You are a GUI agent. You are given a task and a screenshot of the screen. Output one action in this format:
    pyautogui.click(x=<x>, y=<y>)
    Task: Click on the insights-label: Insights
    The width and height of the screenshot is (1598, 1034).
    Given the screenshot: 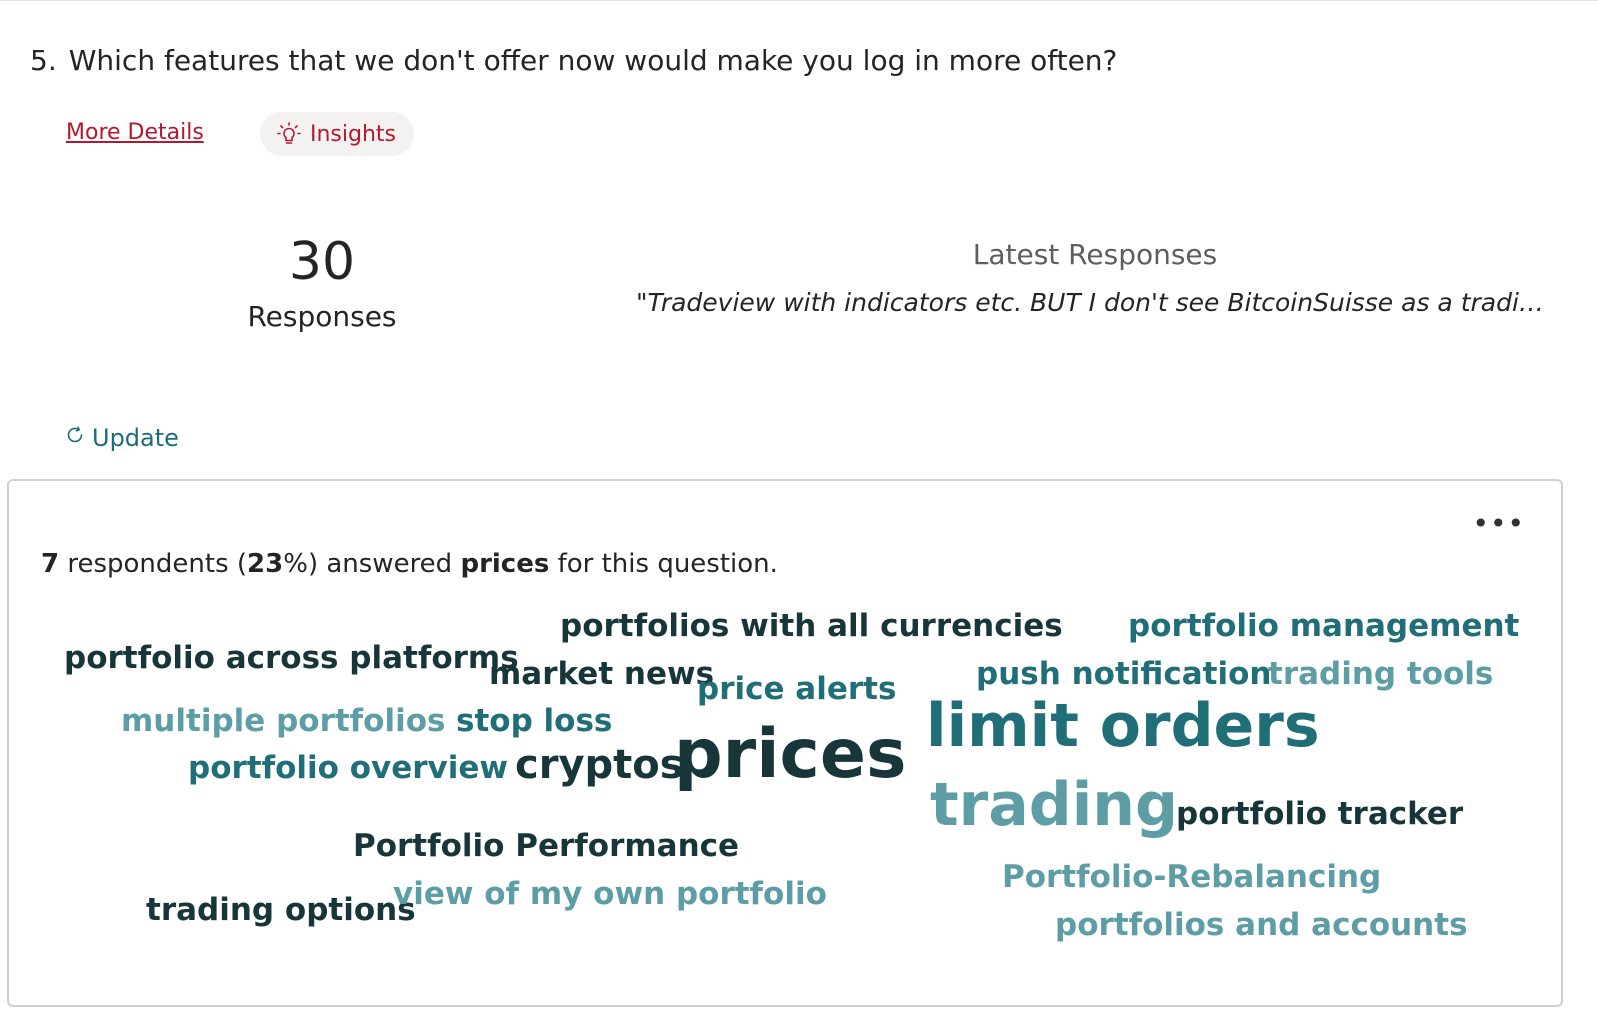 What is the action you would take?
    pyautogui.click(x=353, y=134)
    